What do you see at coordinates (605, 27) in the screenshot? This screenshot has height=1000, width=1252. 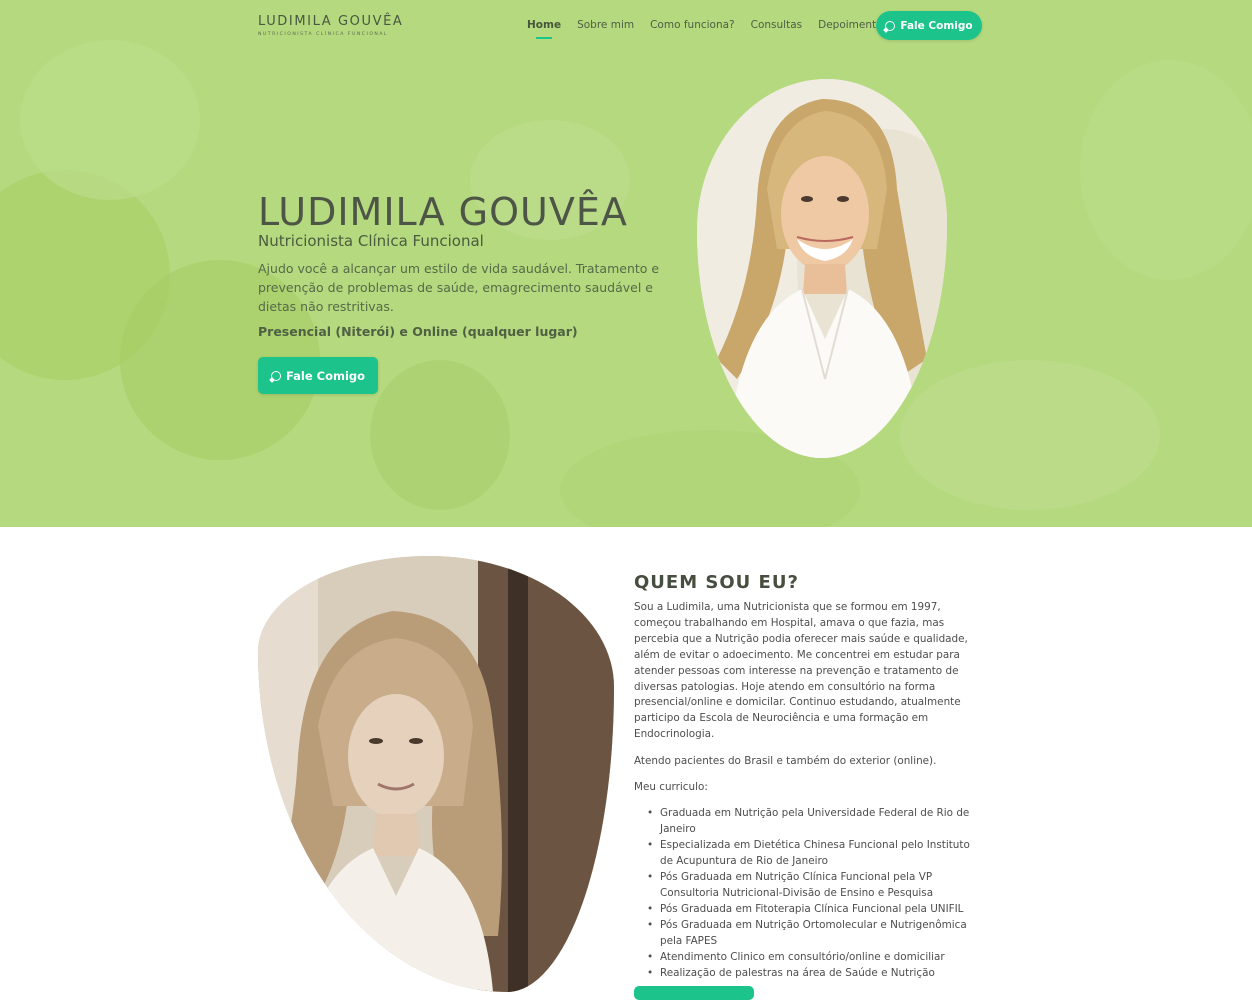 I see `nav-sobre-mim: Sobre mim` at bounding box center [605, 27].